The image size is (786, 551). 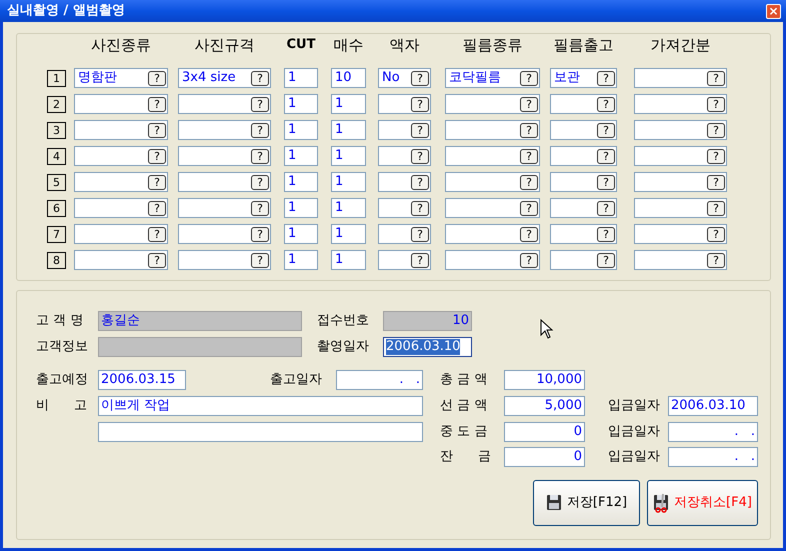 What do you see at coordinates (583, 78) in the screenshot?
I see `lookup-field: 보관 ?` at bounding box center [583, 78].